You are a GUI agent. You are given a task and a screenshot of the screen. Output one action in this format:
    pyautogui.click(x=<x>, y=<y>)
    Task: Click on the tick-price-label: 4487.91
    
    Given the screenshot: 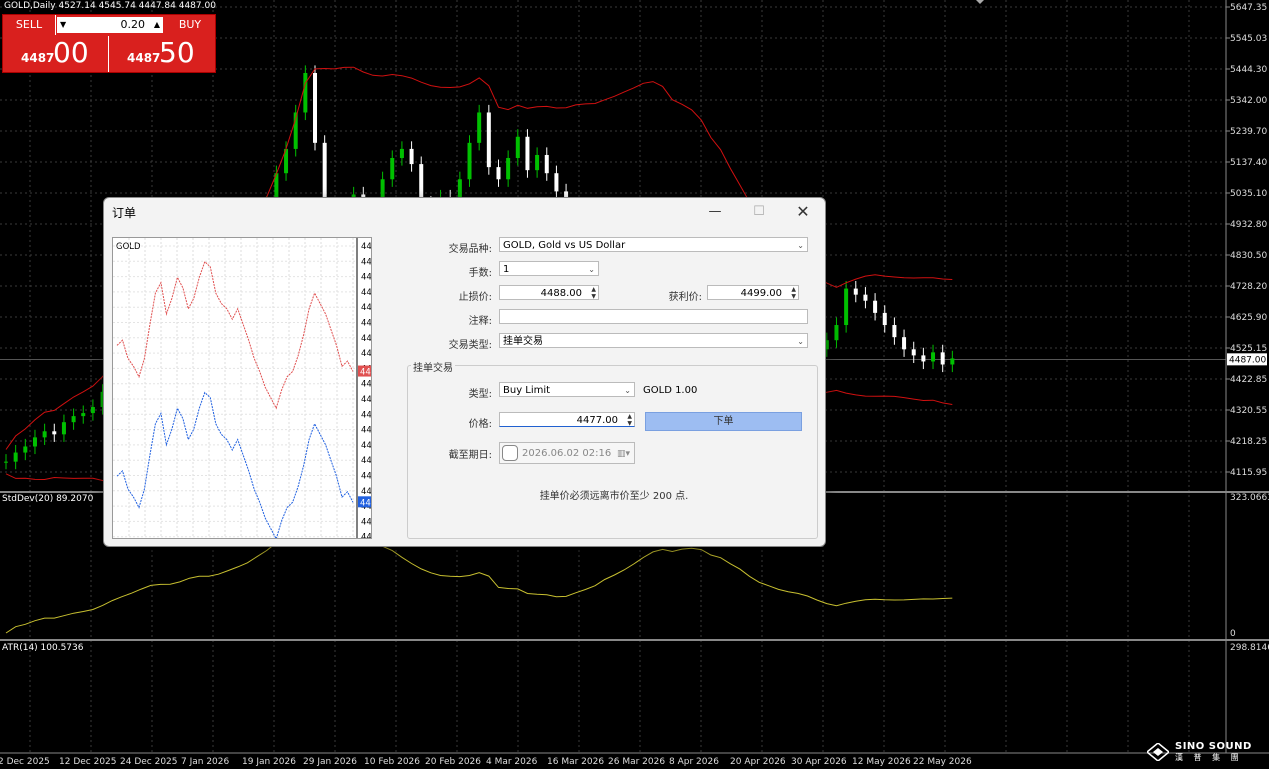 What is the action you would take?
    pyautogui.click(x=366, y=262)
    